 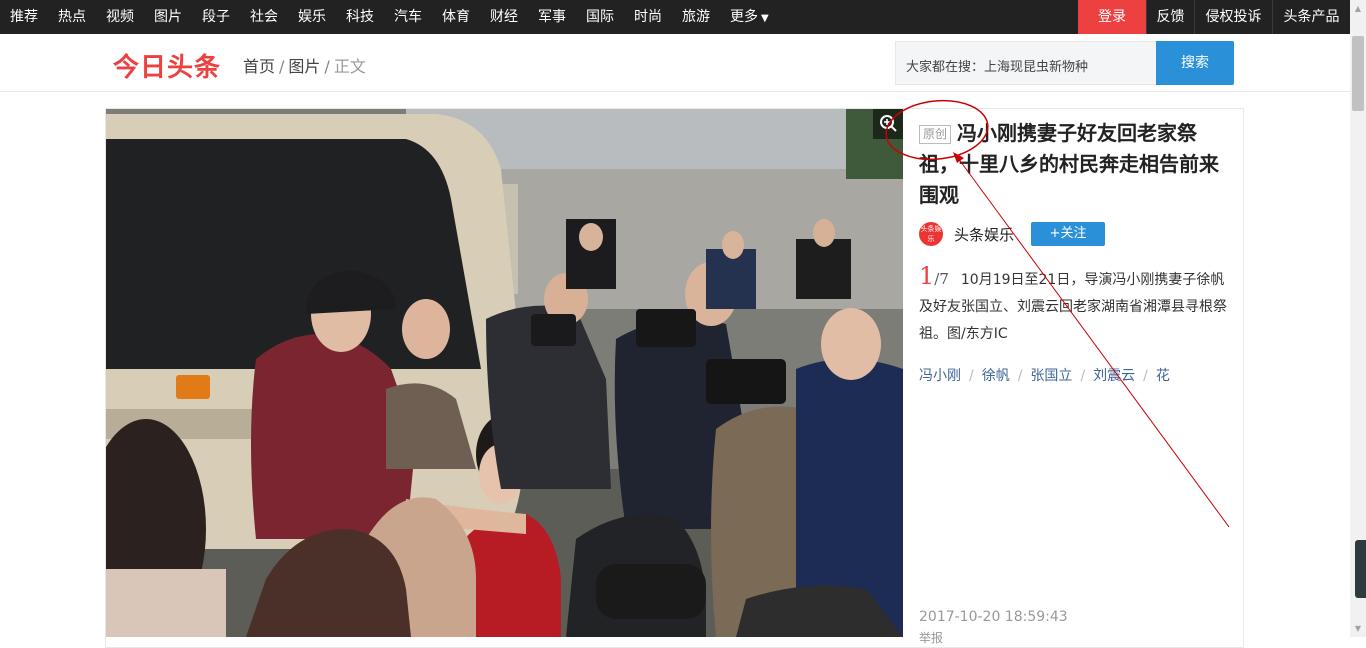 I want to click on nav-item-fashion: 时尚, so click(x=648, y=17).